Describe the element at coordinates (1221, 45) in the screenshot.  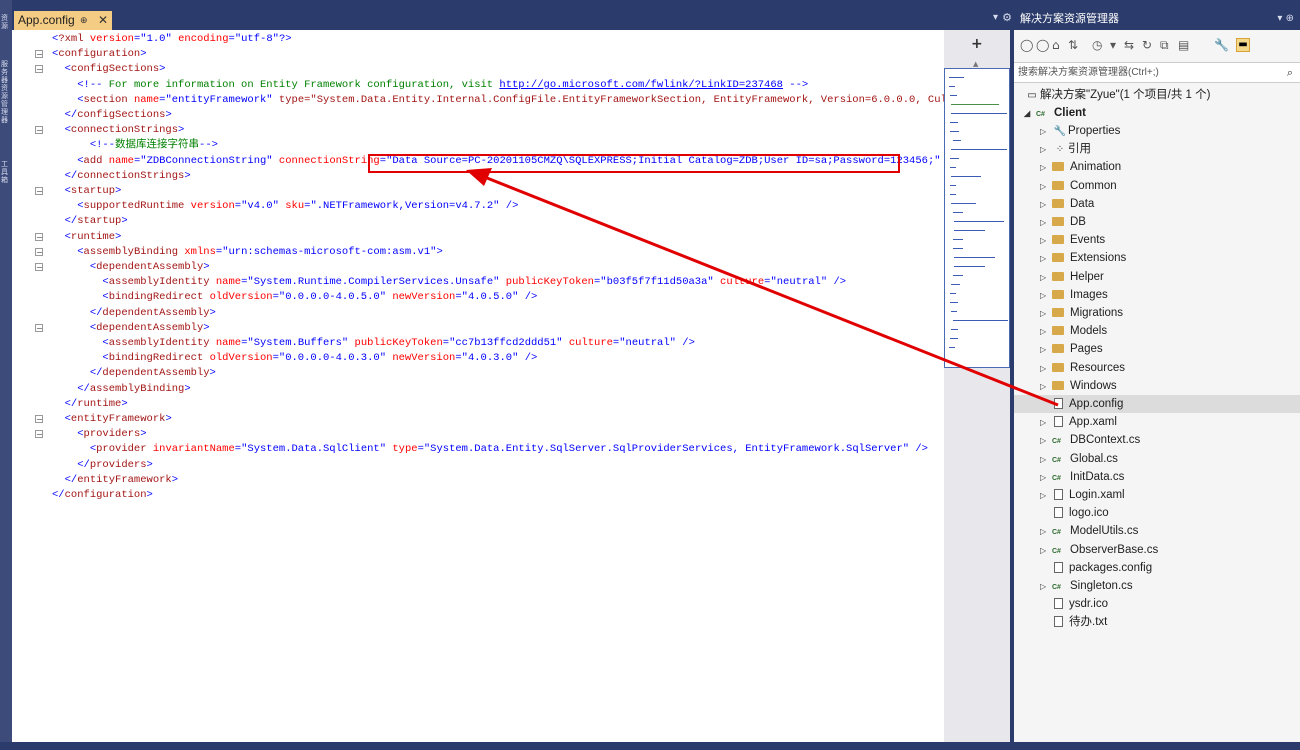
I see `properties-wrench-icon: 🔧` at that location.